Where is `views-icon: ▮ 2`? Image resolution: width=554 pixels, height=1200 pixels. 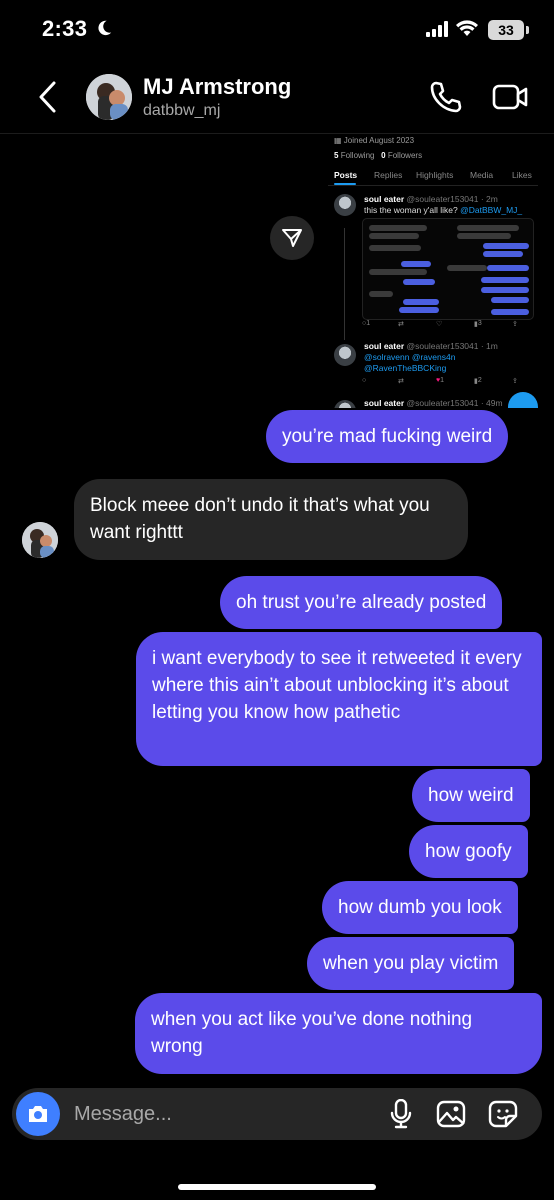 views-icon: ▮ 2 is located at coordinates (478, 381).